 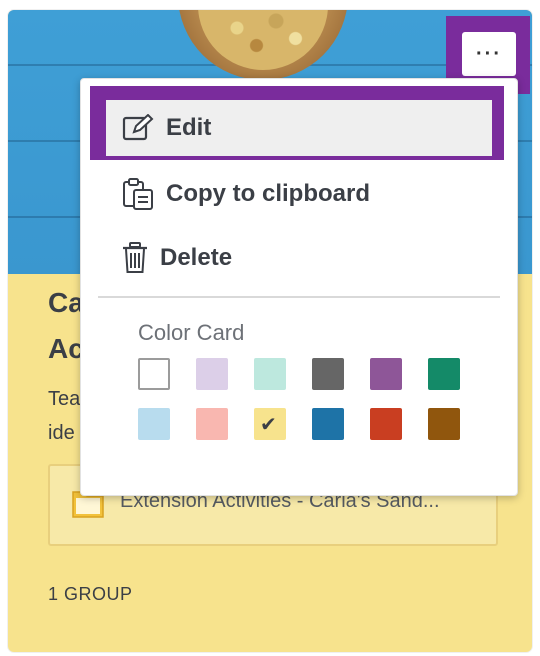 I want to click on clipboard-icon, so click(x=138, y=194).